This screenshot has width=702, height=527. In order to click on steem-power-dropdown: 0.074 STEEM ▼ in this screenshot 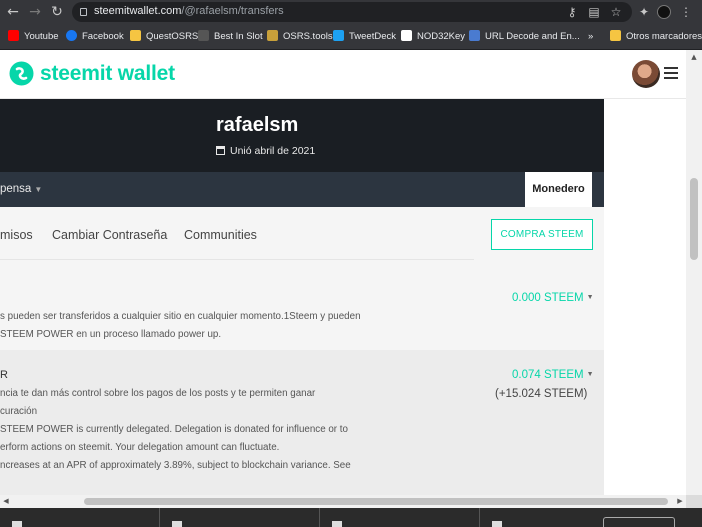, I will do `click(553, 375)`.